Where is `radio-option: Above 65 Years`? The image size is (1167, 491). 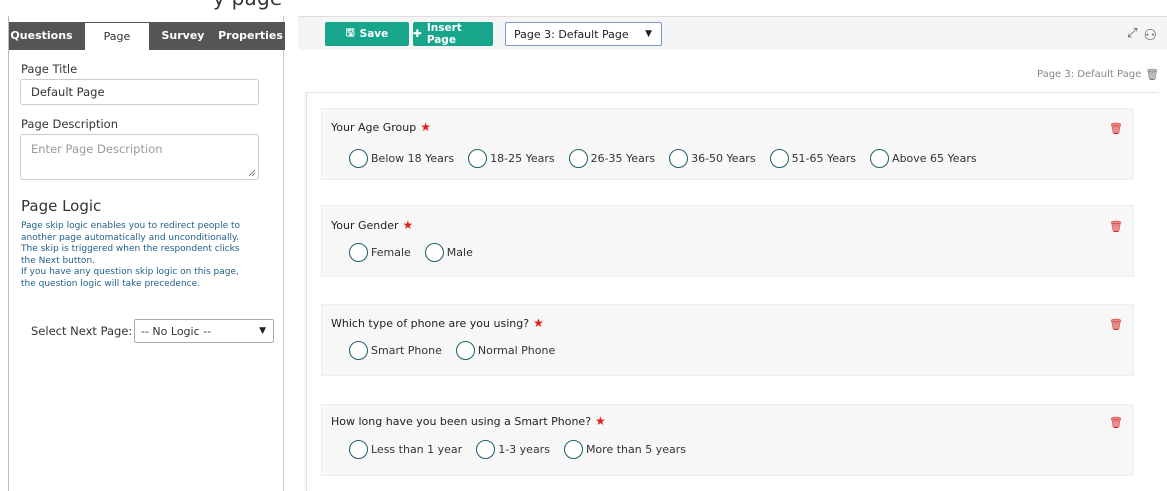
radio-option: Above 65 Years is located at coordinates (923, 158).